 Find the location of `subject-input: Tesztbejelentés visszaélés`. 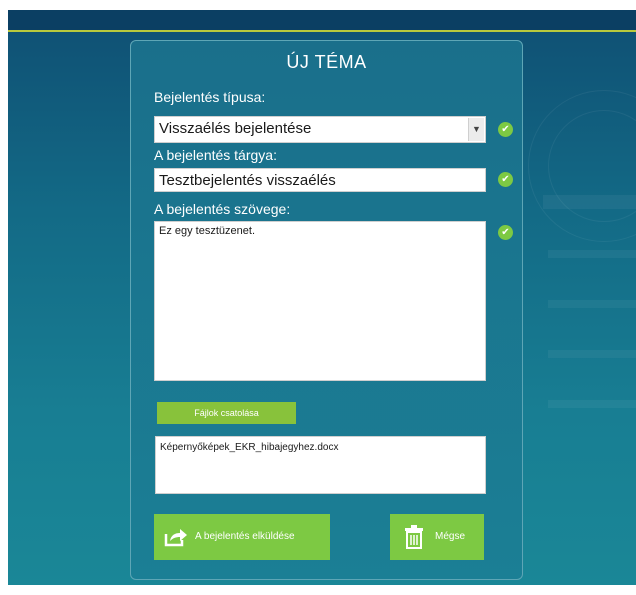

subject-input: Tesztbejelentés visszaélés is located at coordinates (320, 180).